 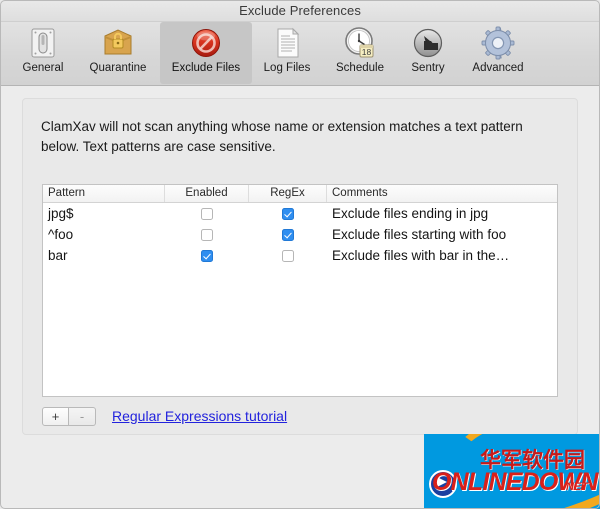 I want to click on cell-comments: Exclude files starting with foo, so click(x=442, y=234).